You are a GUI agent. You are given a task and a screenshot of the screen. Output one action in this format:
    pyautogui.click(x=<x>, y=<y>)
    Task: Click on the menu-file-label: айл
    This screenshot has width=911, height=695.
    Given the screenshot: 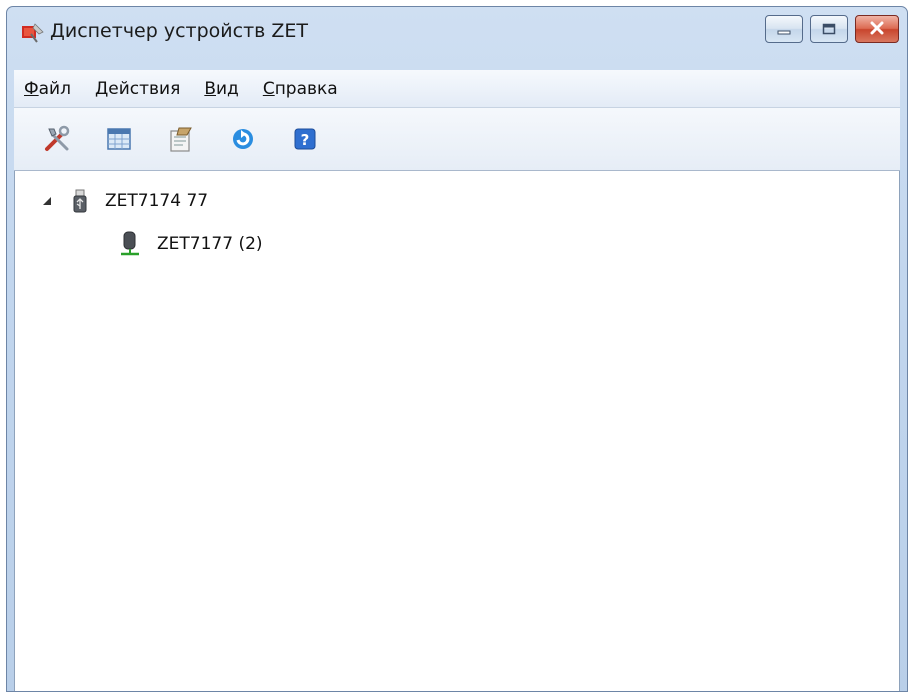 What is the action you would take?
    pyautogui.click(x=54, y=88)
    